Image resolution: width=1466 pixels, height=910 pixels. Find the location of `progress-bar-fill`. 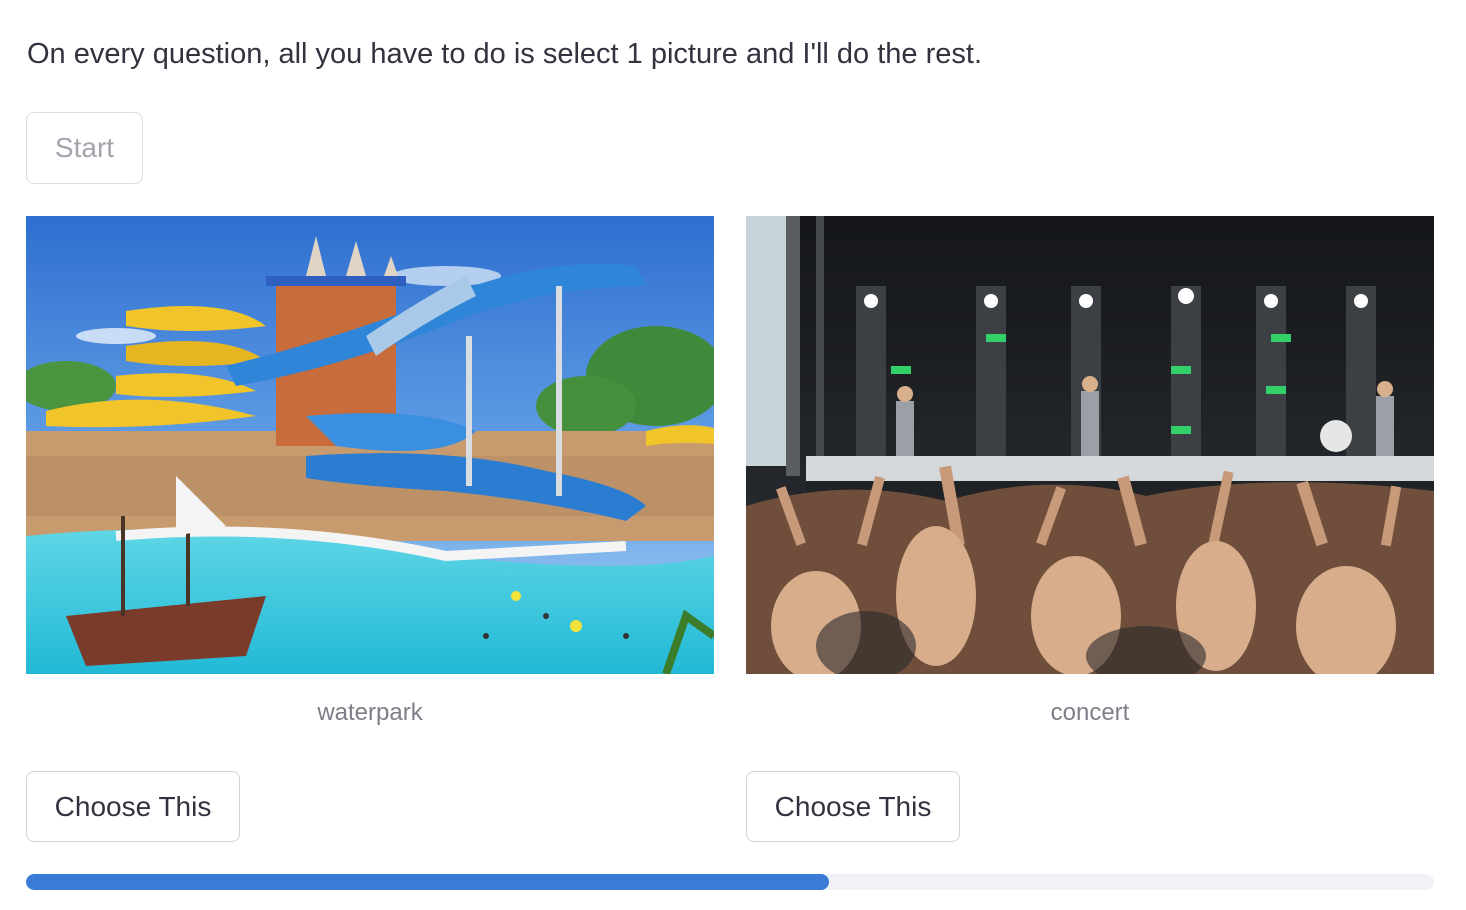

progress-bar-fill is located at coordinates (427, 882).